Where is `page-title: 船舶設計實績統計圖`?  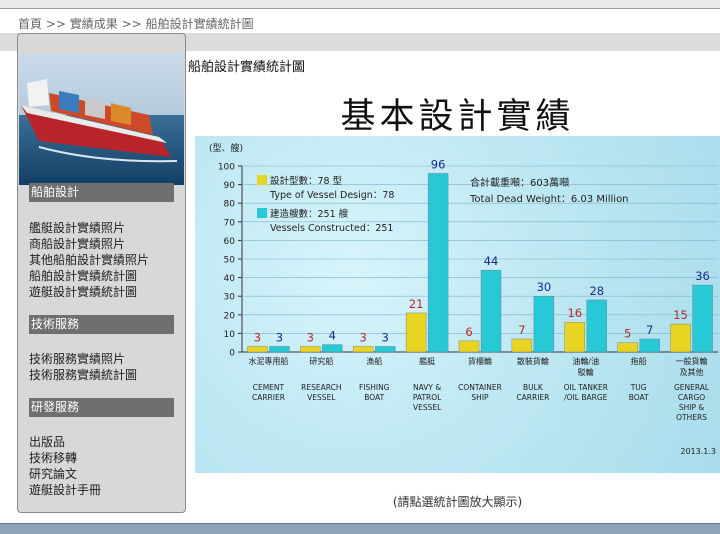 page-title: 船舶設計實績統計圖 is located at coordinates (247, 67).